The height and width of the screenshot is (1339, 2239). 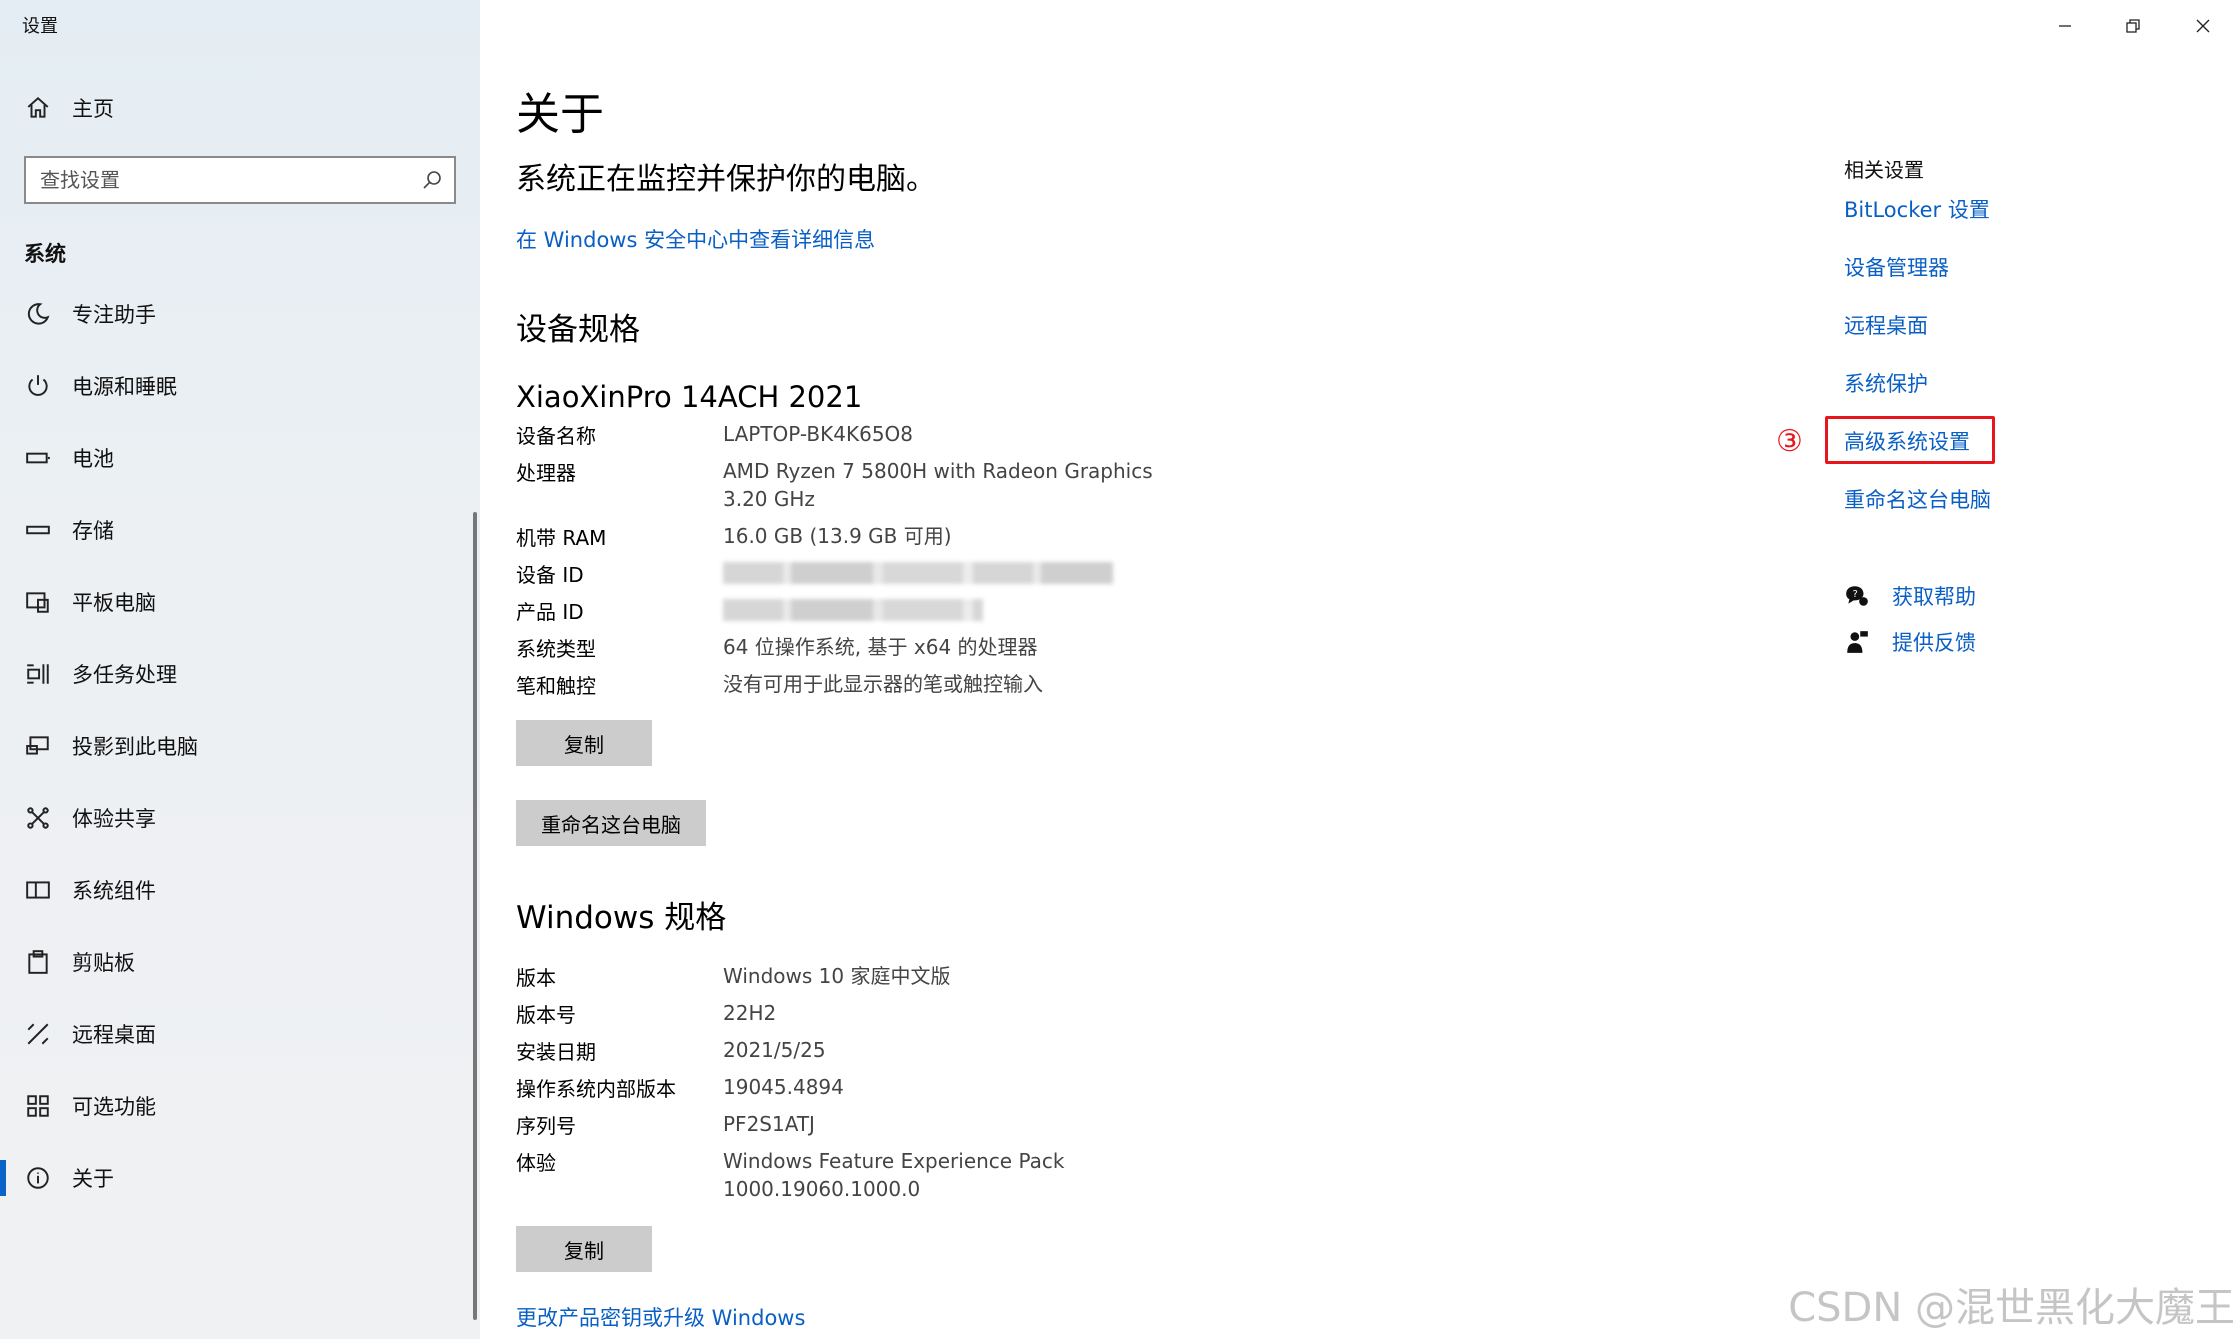 What do you see at coordinates (584, 743) in the screenshot?
I see `copy-device-spec-button: 复制` at bounding box center [584, 743].